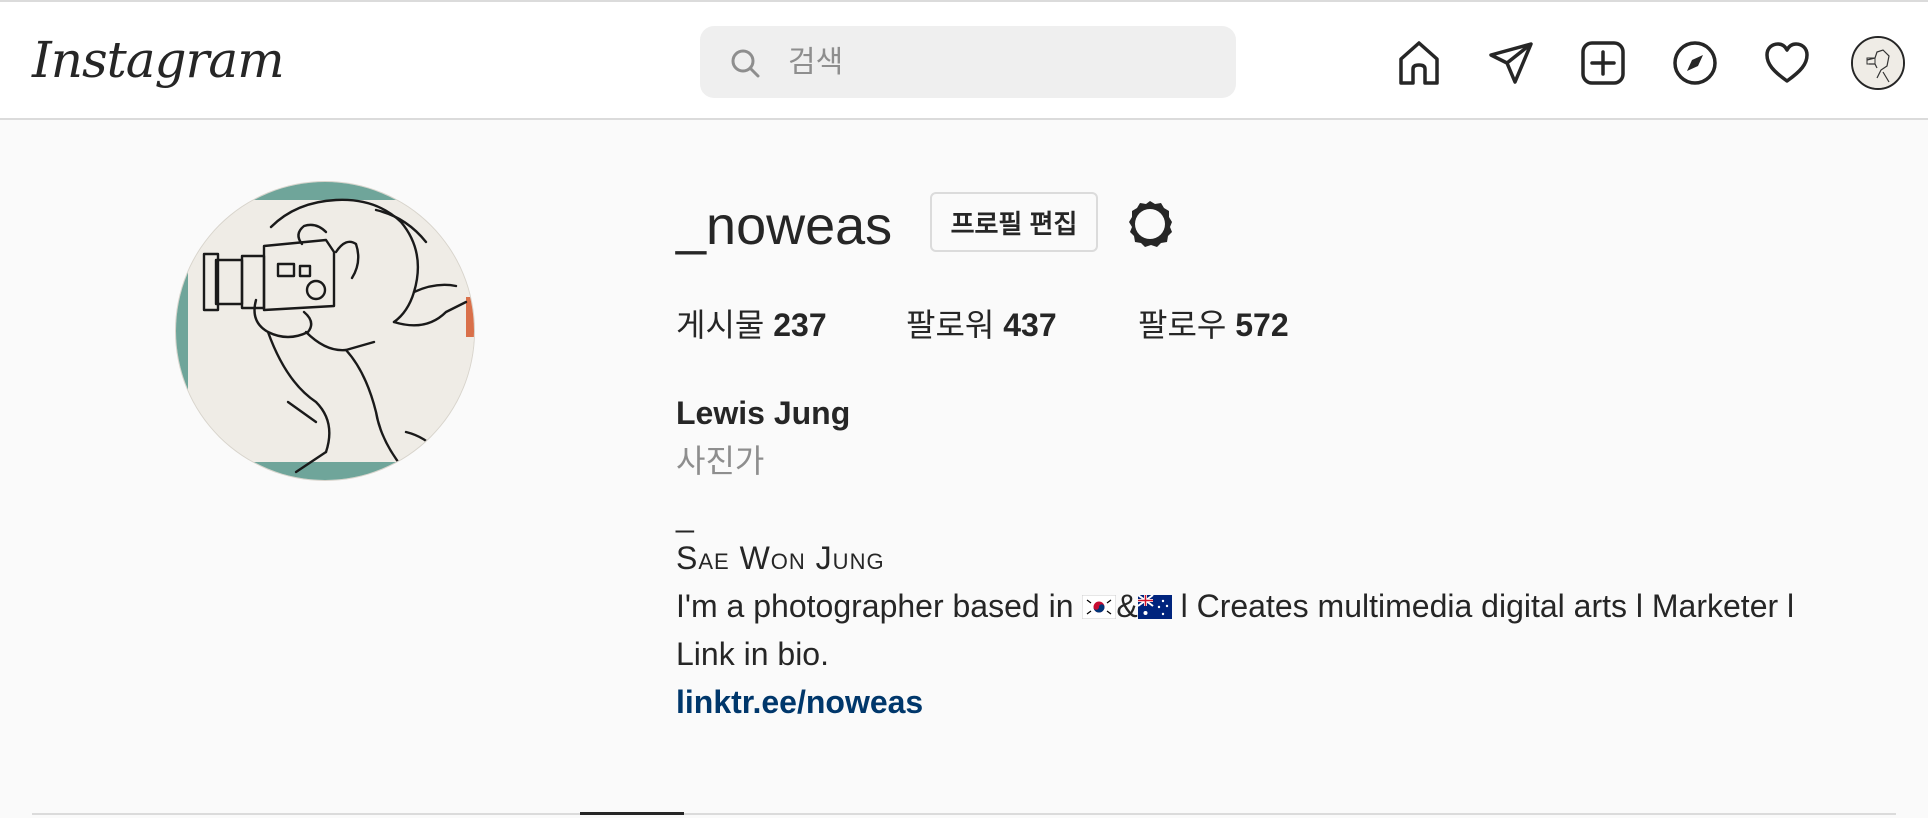 The width and height of the screenshot is (1928, 818). I want to click on explore-icon, so click(1695, 63).